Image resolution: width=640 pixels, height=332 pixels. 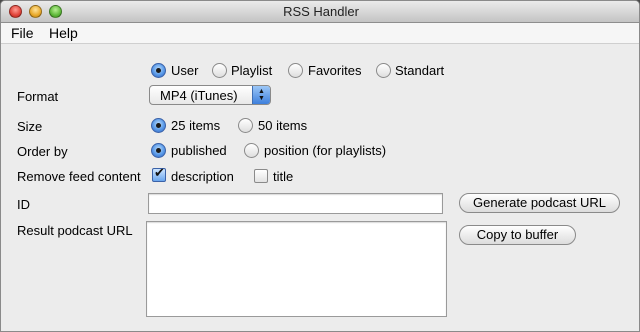 What do you see at coordinates (283, 176) in the screenshot?
I see `checkbox-title-label: title` at bounding box center [283, 176].